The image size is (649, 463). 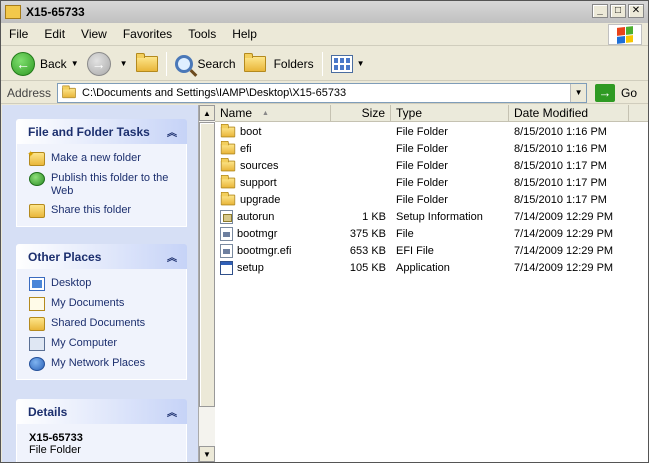 What do you see at coordinates (110, 184) in the screenshot?
I see `task-label: Publish this folder to the Web` at bounding box center [110, 184].